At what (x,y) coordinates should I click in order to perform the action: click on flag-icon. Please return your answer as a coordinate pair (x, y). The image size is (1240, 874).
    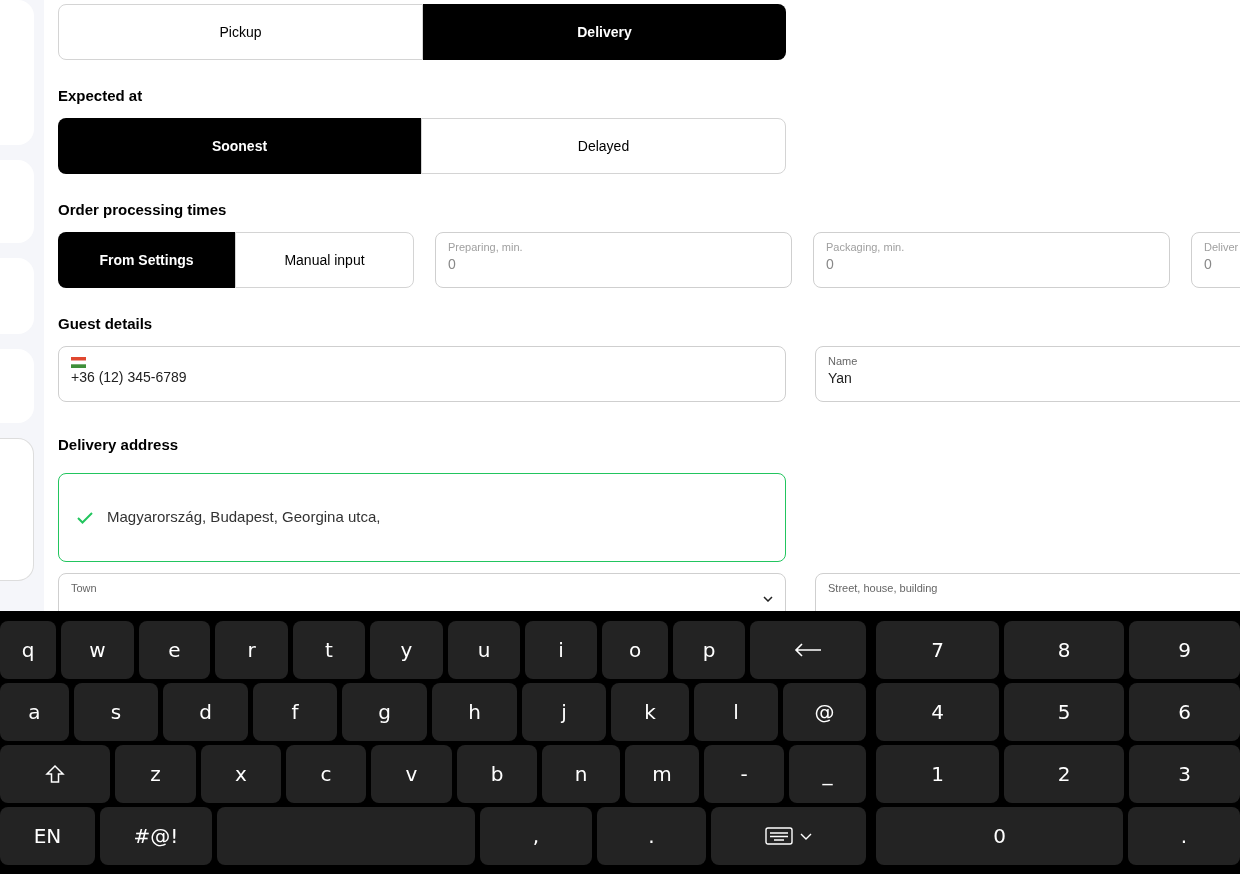
    Looking at the image, I should click on (78, 362).